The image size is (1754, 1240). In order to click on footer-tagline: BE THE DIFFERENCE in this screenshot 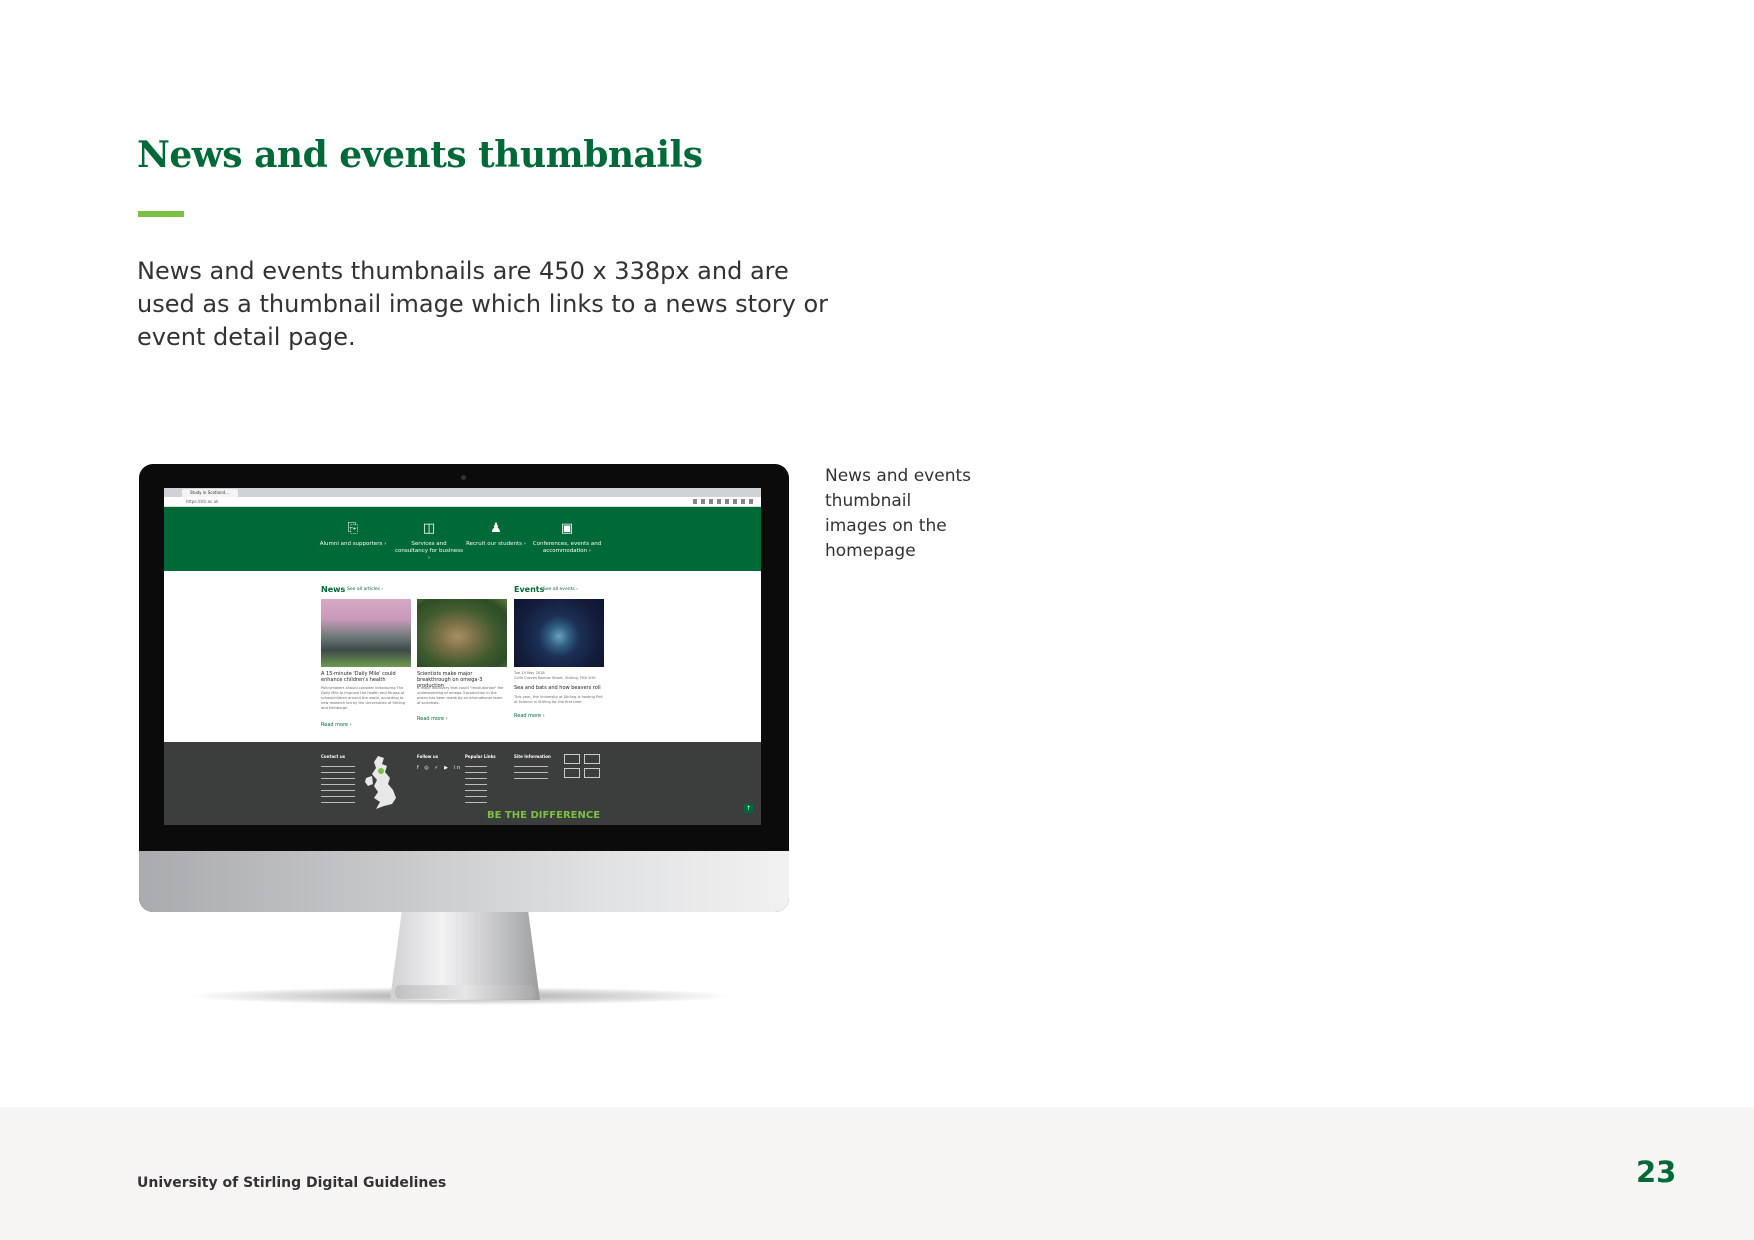, I will do `click(544, 815)`.